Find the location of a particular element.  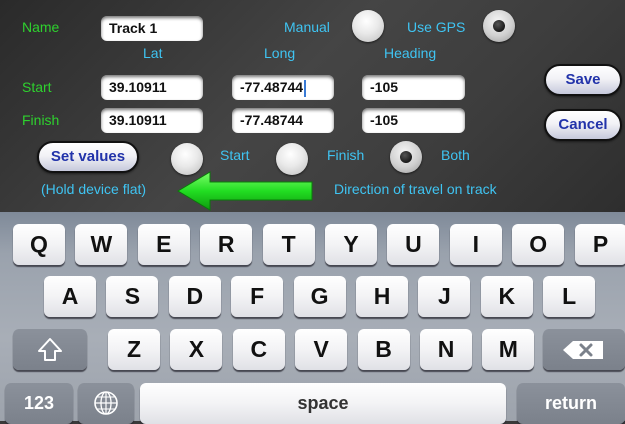

key-p: P is located at coordinates (599, 244).